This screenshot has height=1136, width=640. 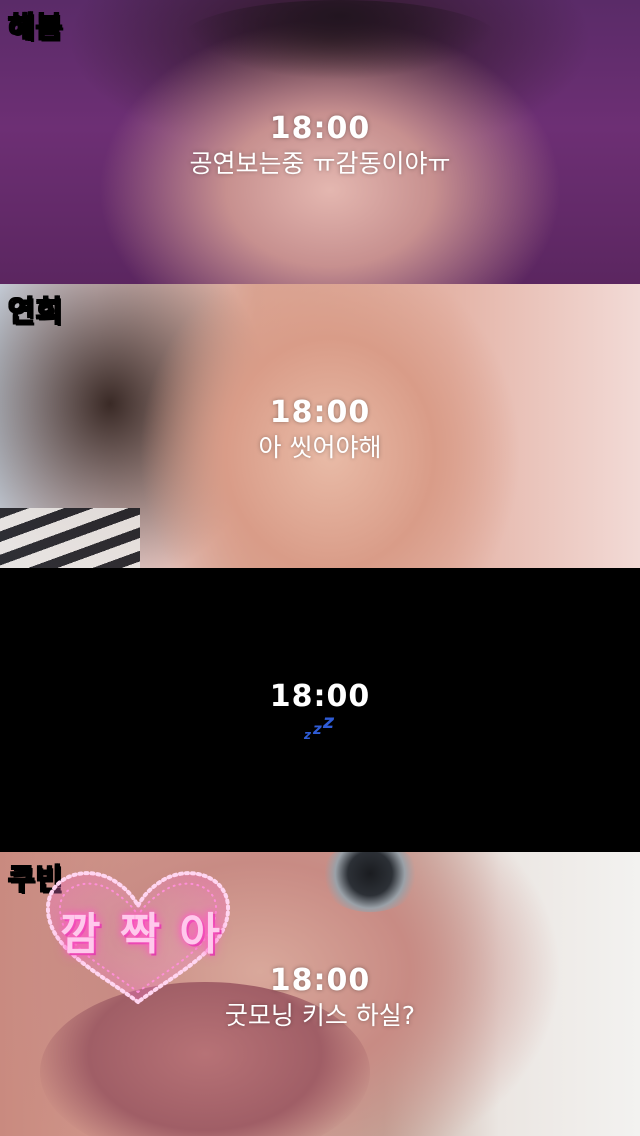 I want to click on hair-shadow, so click(x=340, y=40).